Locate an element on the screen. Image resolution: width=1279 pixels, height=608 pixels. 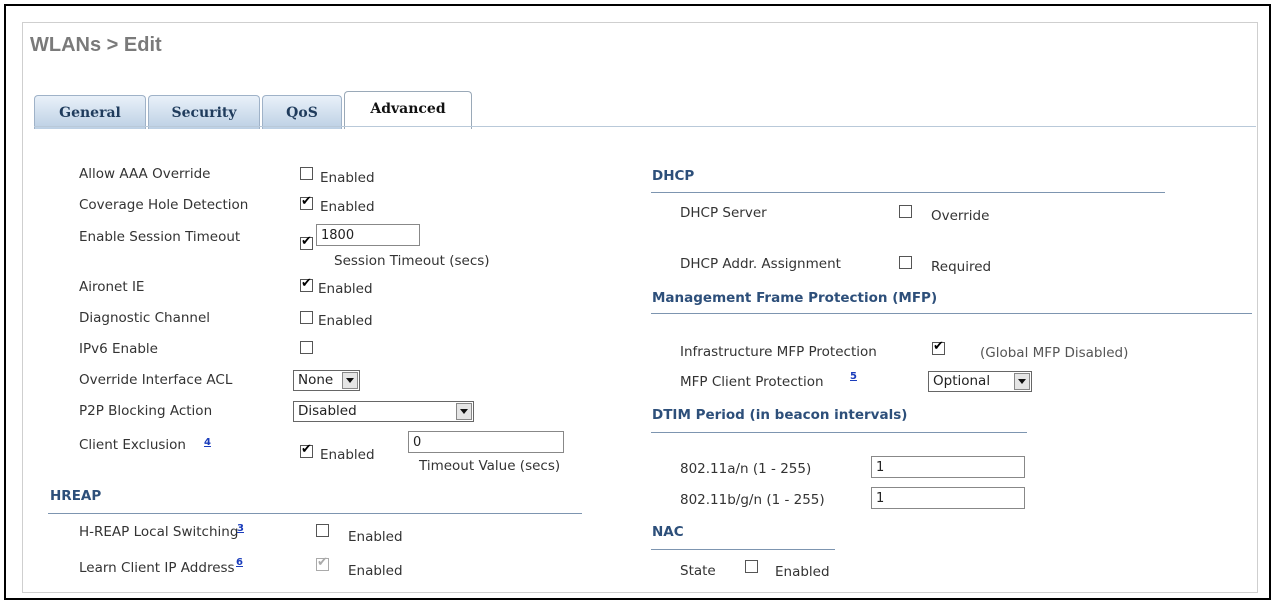
p2p-label: P2P Blocking Action is located at coordinates (146, 411).